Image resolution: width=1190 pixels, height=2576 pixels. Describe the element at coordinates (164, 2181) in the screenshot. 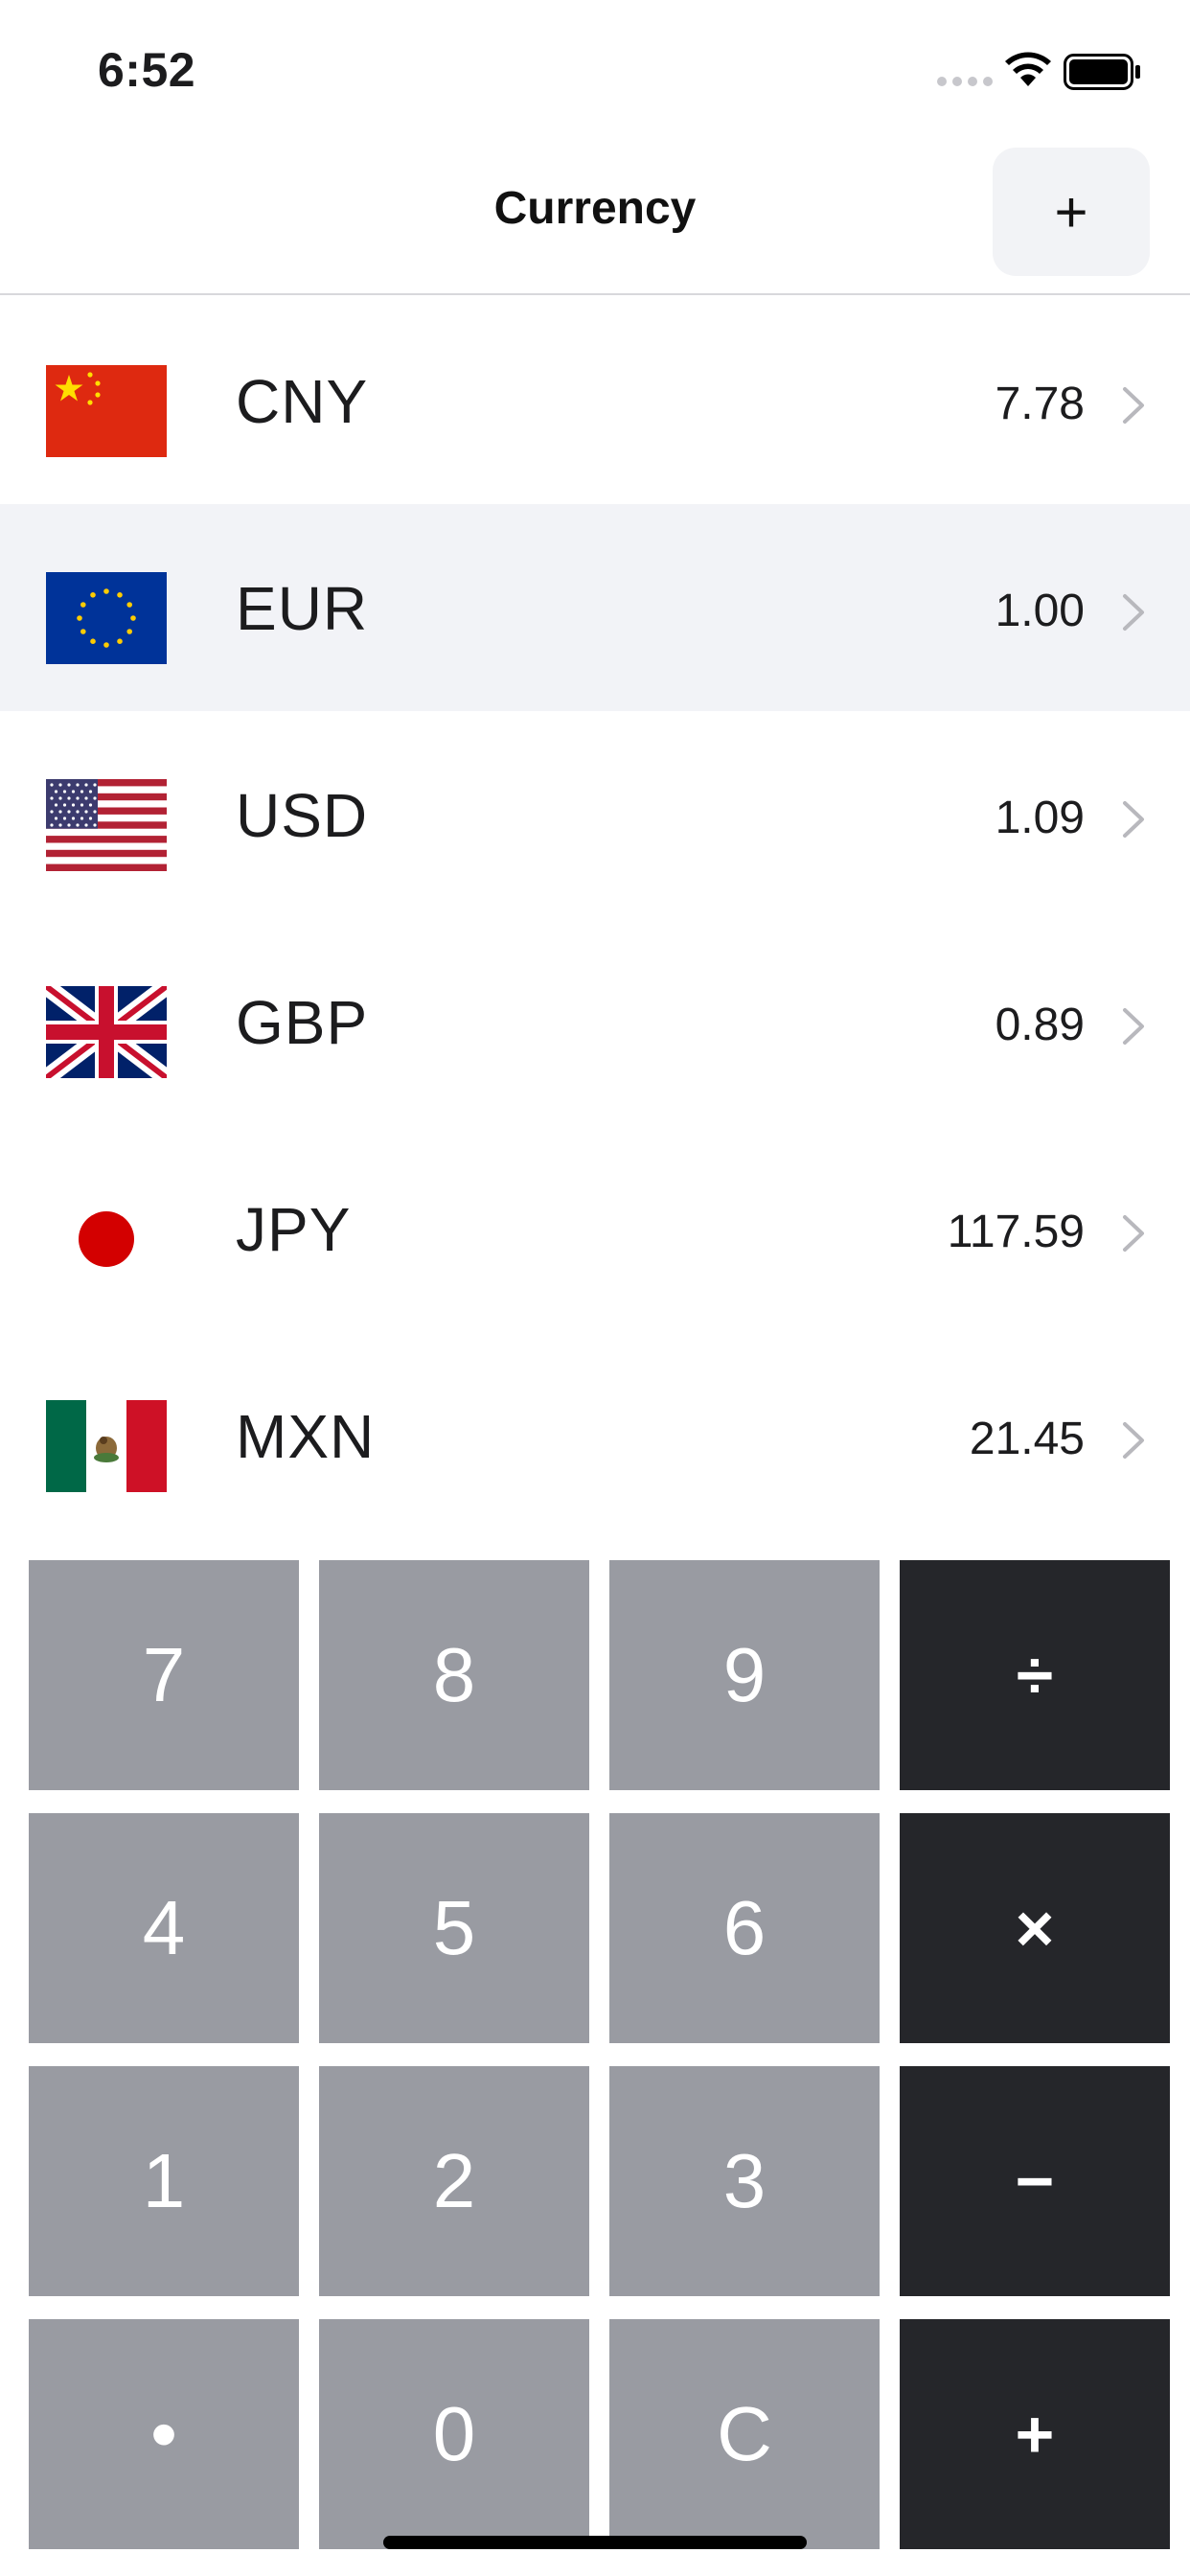

I see `key-1: 1` at that location.